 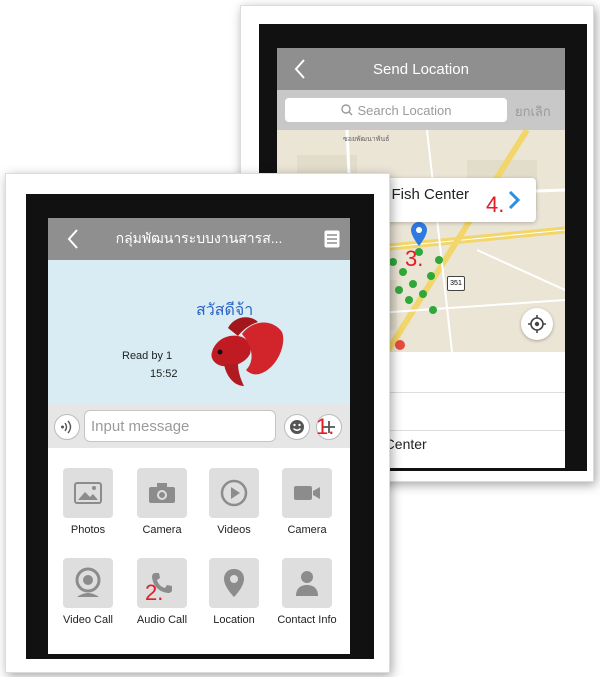 I want to click on videos-tile, so click(x=234, y=493).